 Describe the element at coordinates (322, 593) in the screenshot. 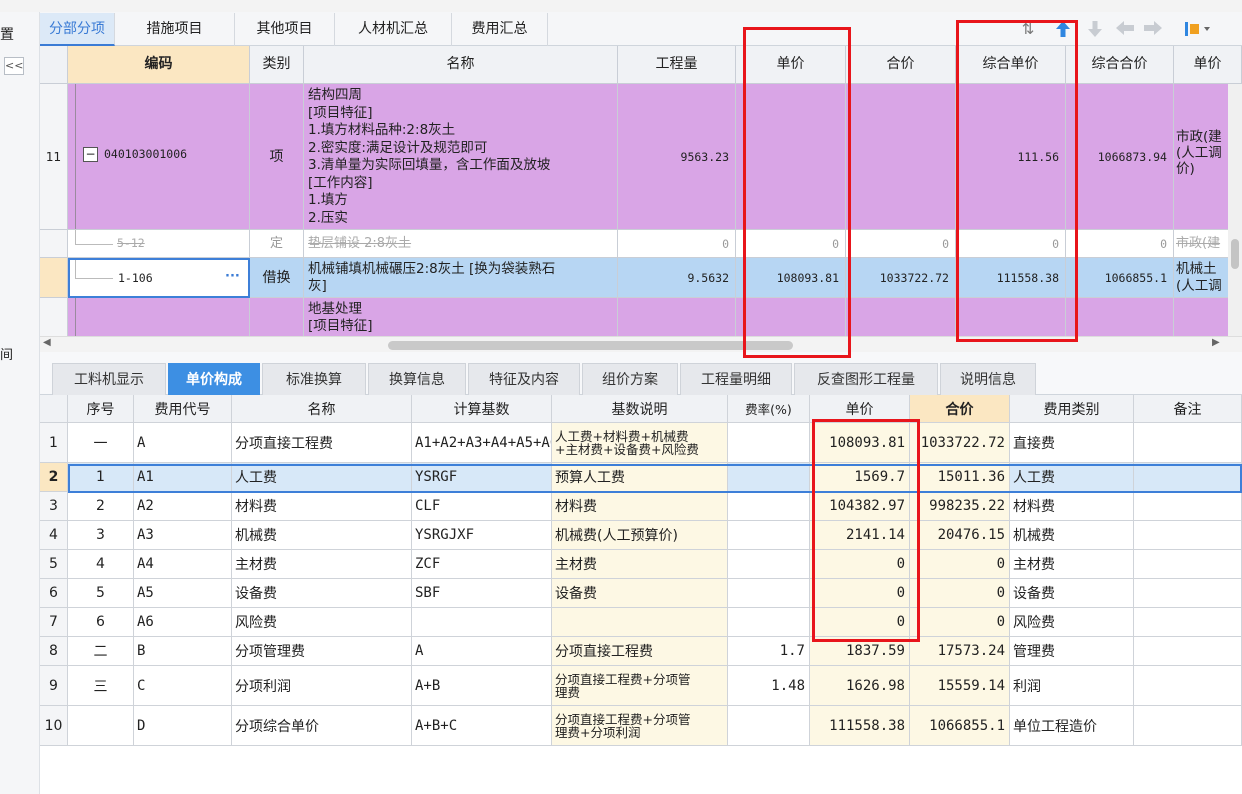

I see `name-cell: 设备费` at that location.